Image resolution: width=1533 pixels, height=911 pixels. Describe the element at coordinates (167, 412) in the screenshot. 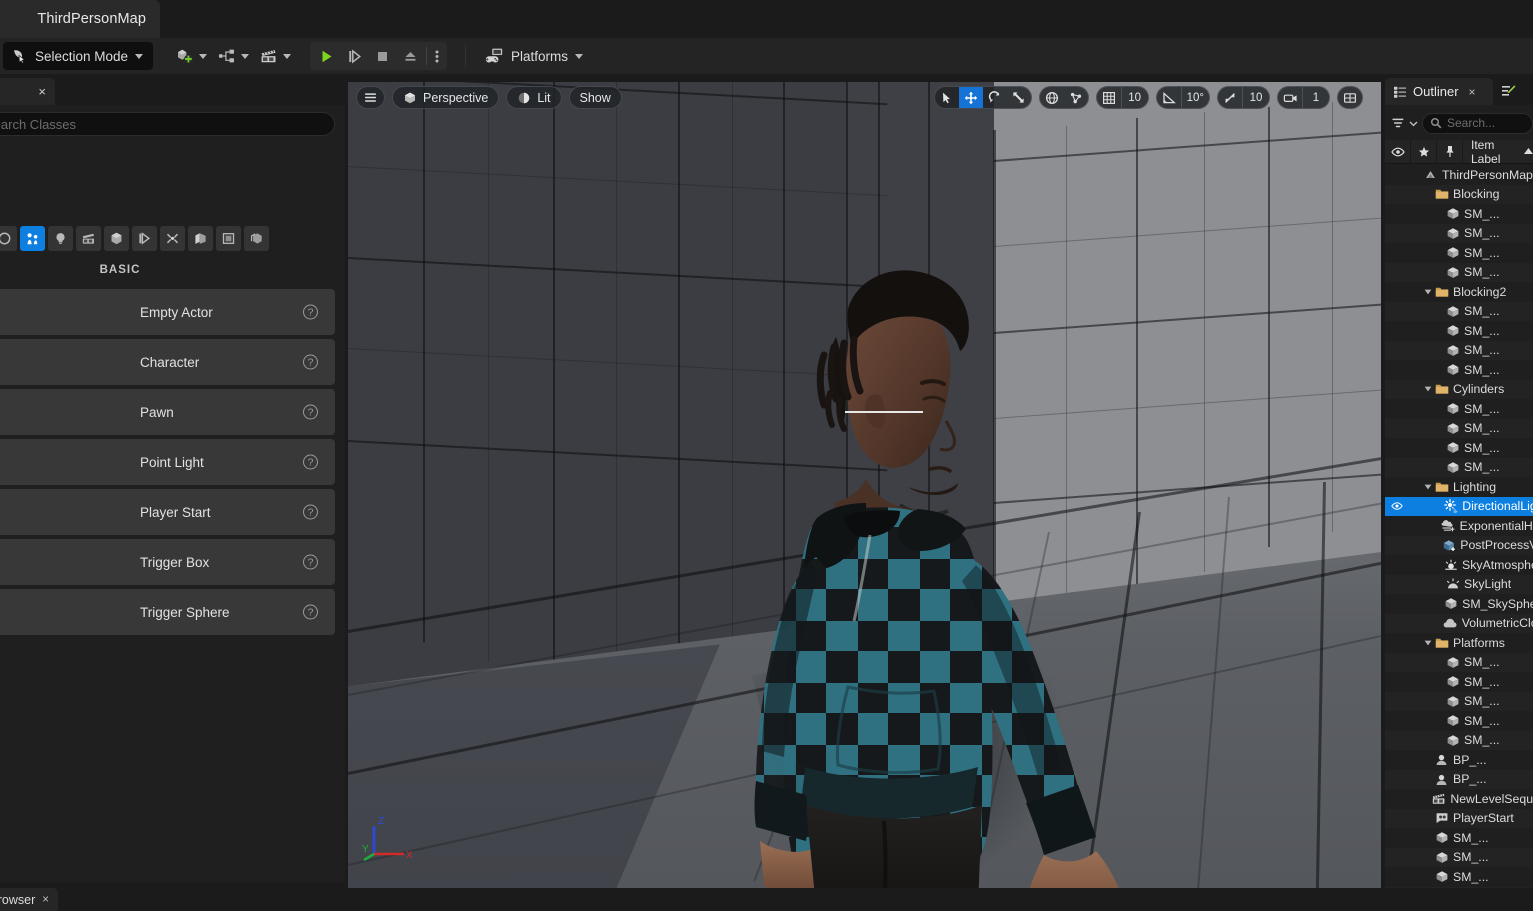

I see `place-actor-item-pawn: Pawn ?` at that location.